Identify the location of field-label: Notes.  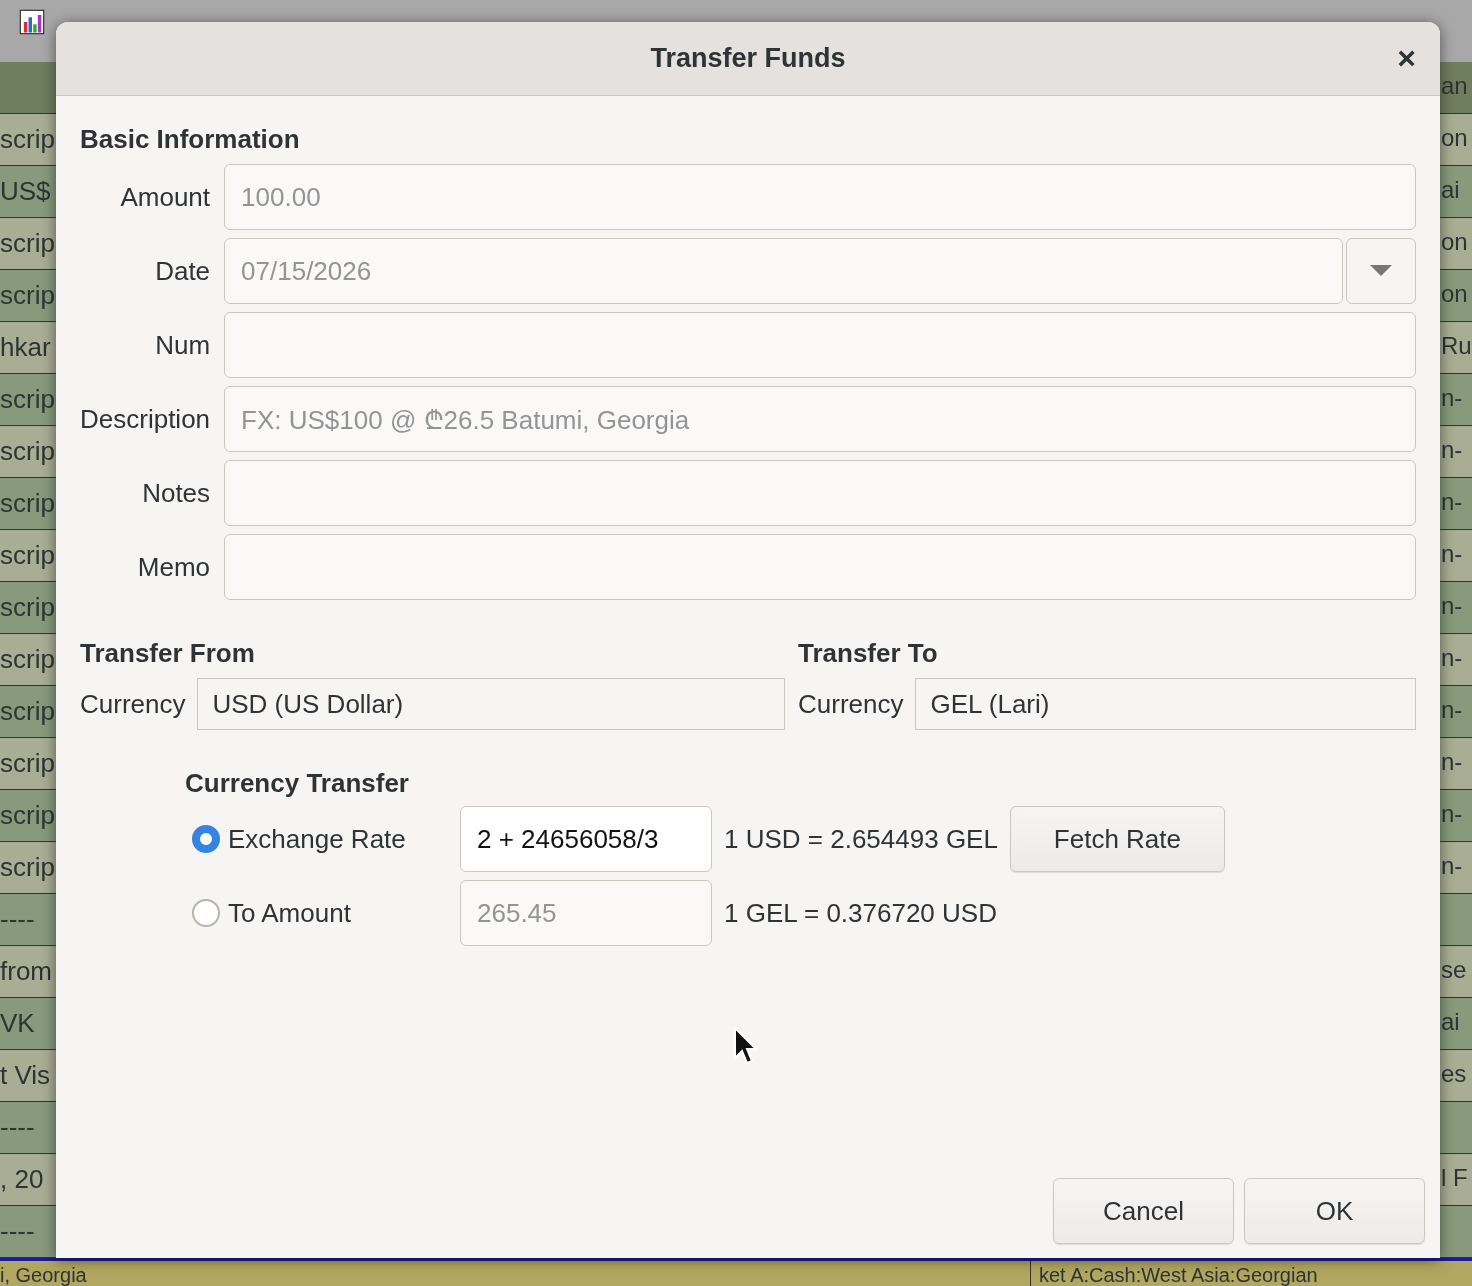
(176, 493).